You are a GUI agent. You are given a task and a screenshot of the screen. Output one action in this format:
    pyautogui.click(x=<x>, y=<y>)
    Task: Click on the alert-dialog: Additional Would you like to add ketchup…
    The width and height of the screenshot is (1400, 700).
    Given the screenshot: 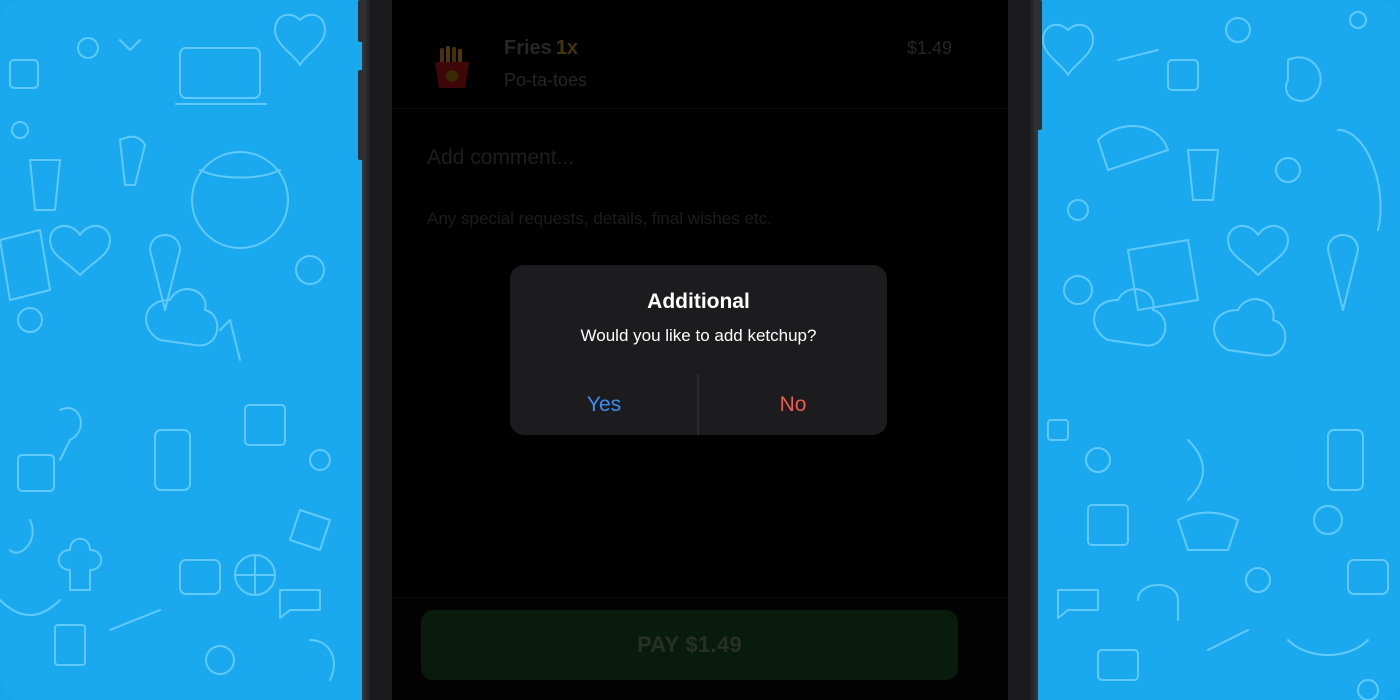 What is the action you would take?
    pyautogui.click(x=698, y=350)
    